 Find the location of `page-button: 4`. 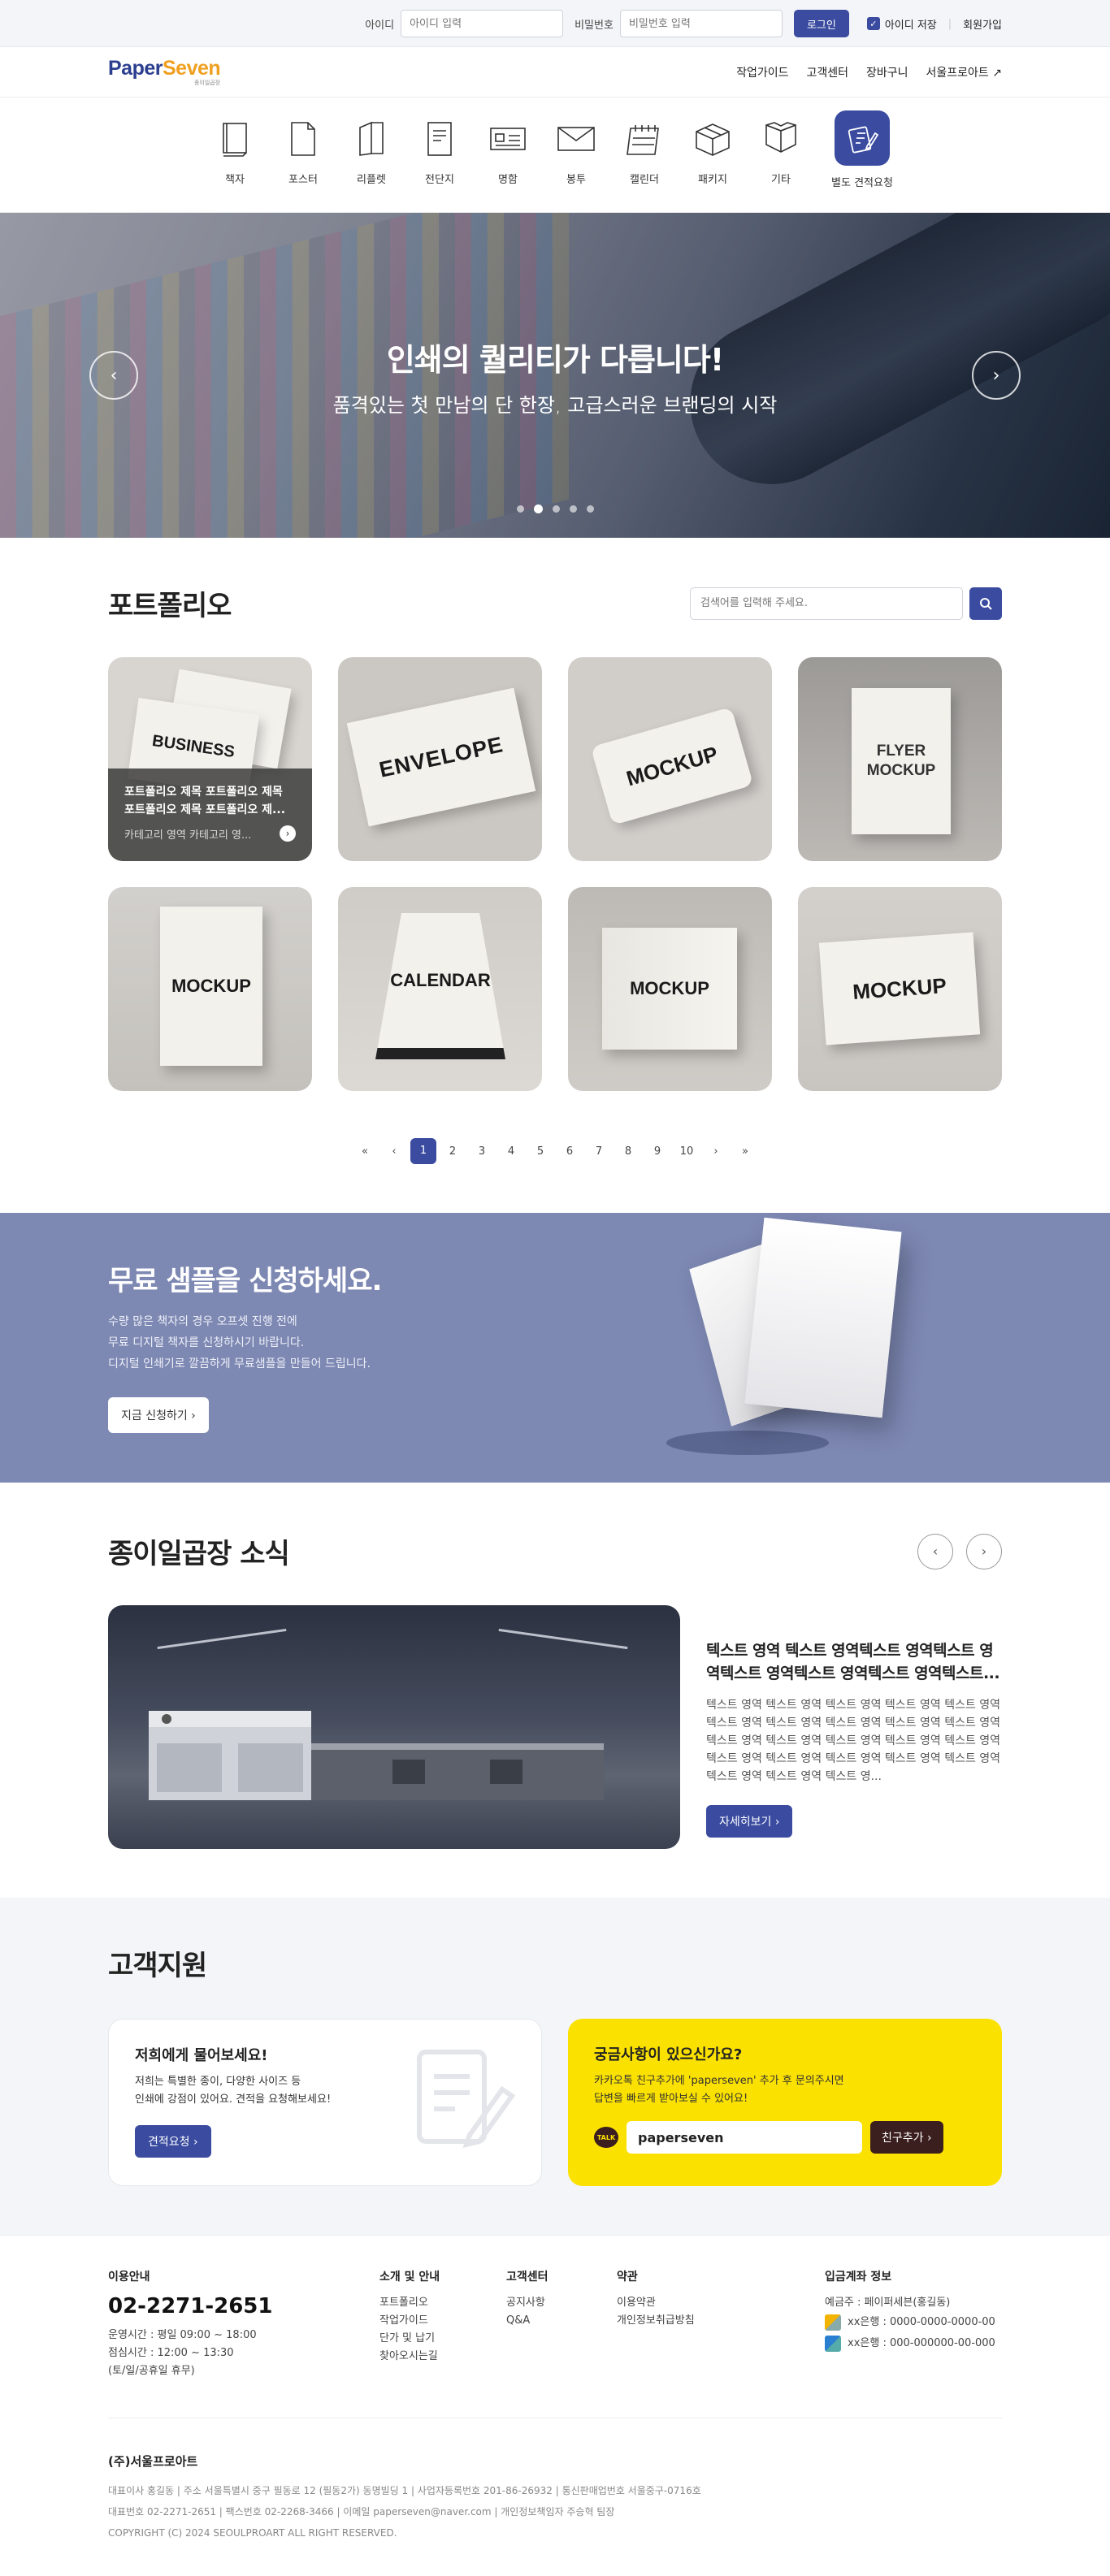

page-button: 4 is located at coordinates (511, 1151).